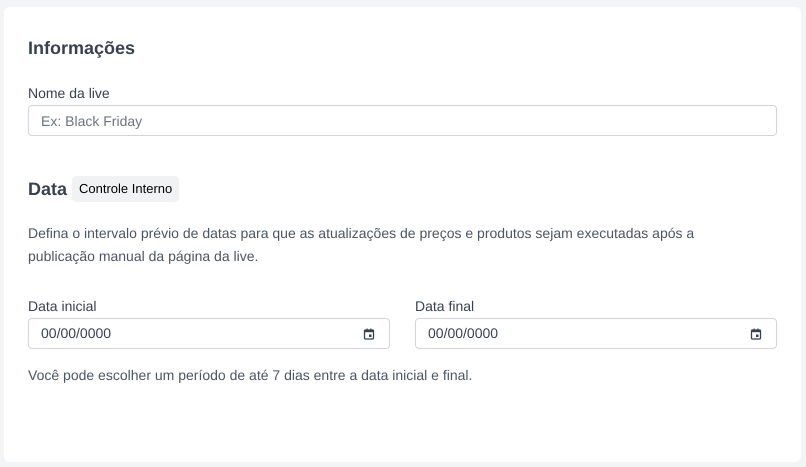 This screenshot has width=806, height=467. Describe the element at coordinates (82, 48) in the screenshot. I see `section-title: Informações` at that location.